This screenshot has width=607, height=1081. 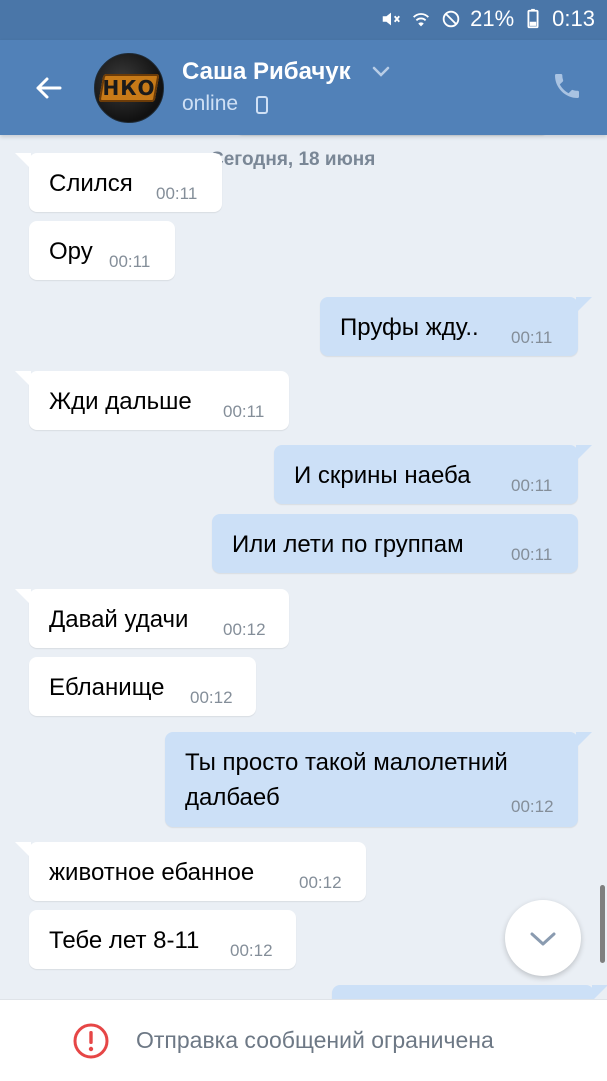 I want to click on message-bubble-incoming: Давай удачи 00:12, so click(x=152, y=618).